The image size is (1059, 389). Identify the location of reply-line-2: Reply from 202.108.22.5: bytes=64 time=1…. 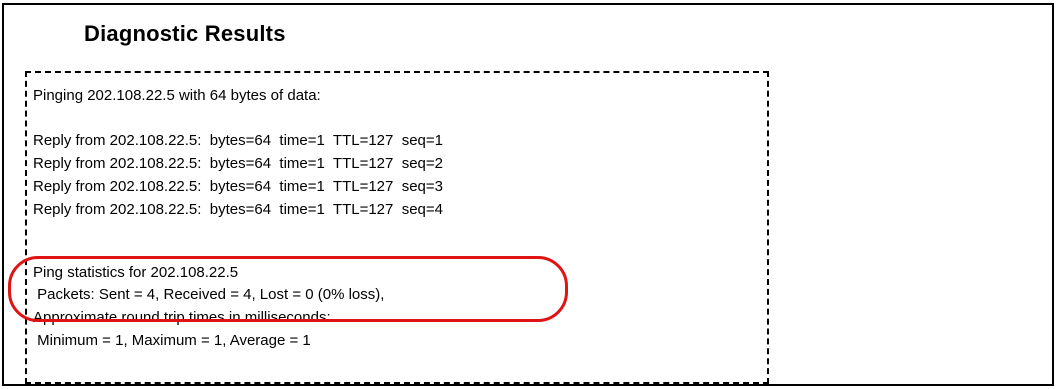
(238, 163).